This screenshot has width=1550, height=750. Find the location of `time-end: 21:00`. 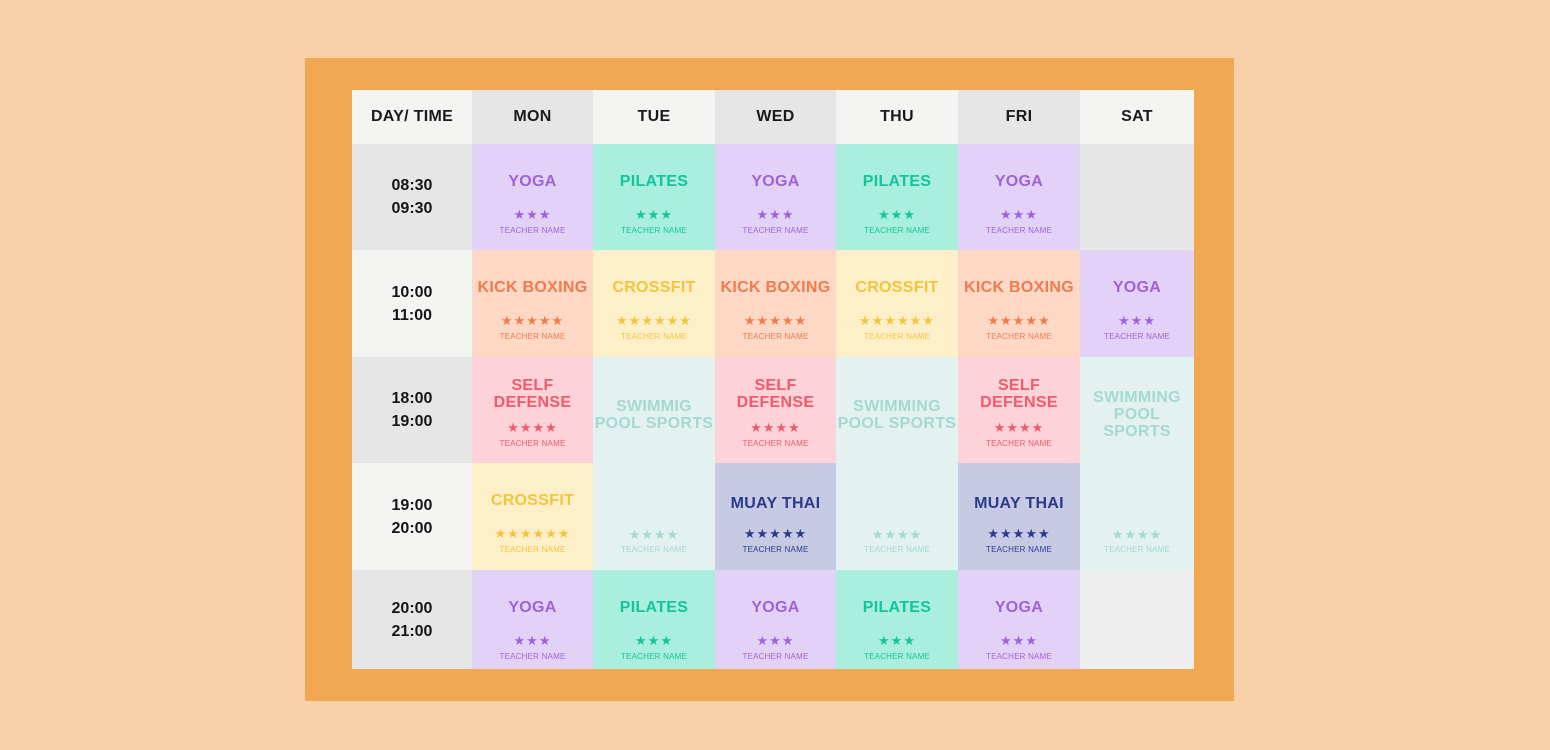

time-end: 21:00 is located at coordinates (412, 631).